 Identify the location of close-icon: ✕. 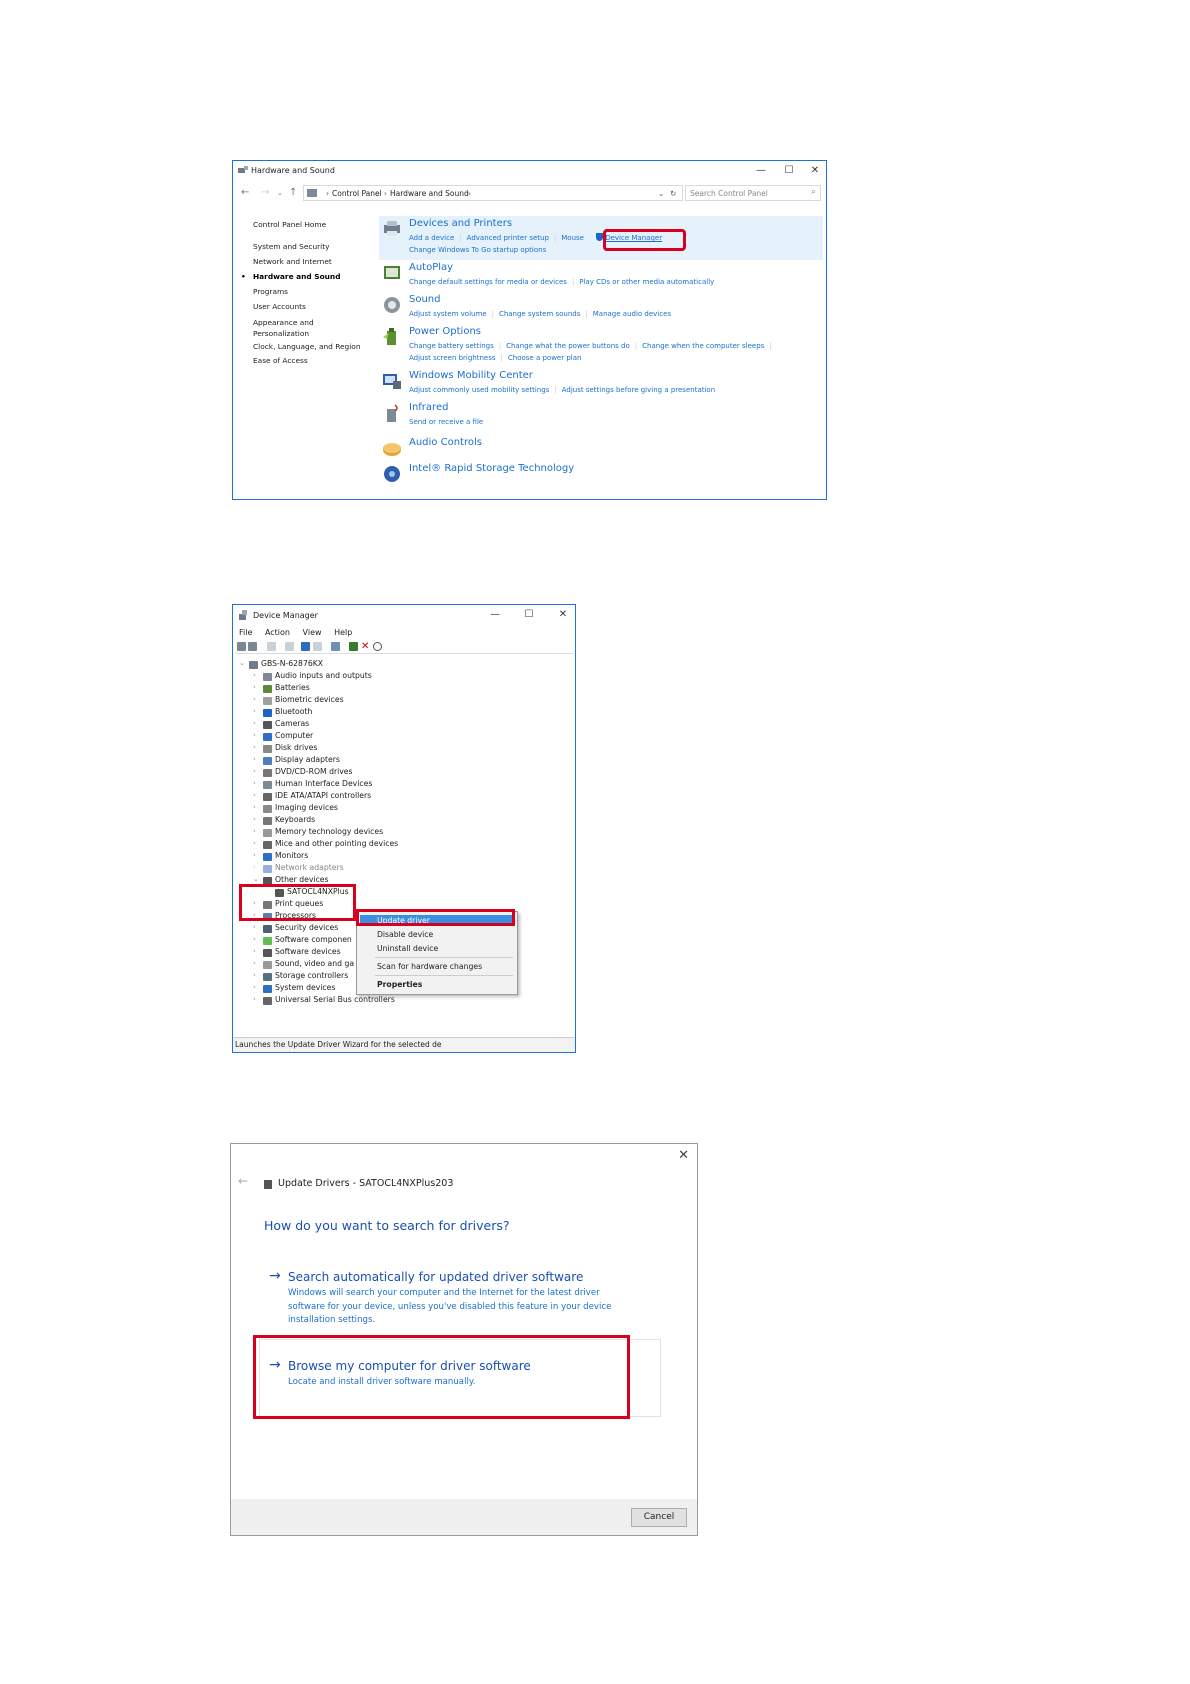
(683, 1155).